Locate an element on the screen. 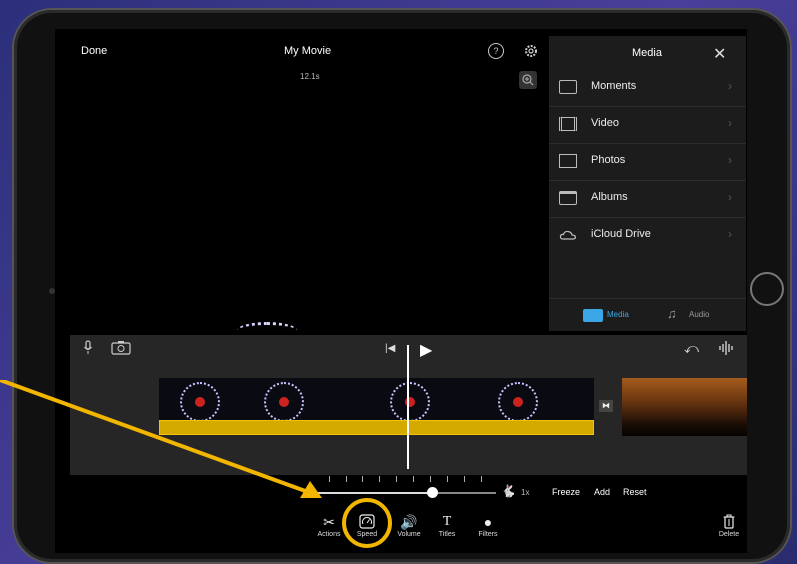  playhead is located at coordinates (408, 407).